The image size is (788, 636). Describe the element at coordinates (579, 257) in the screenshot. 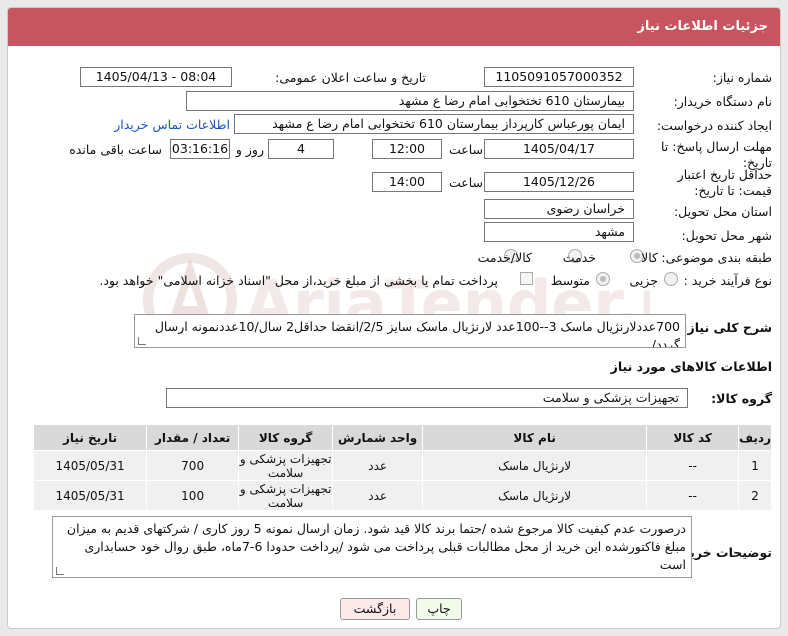

I see `category-option-service: خدمت` at that location.